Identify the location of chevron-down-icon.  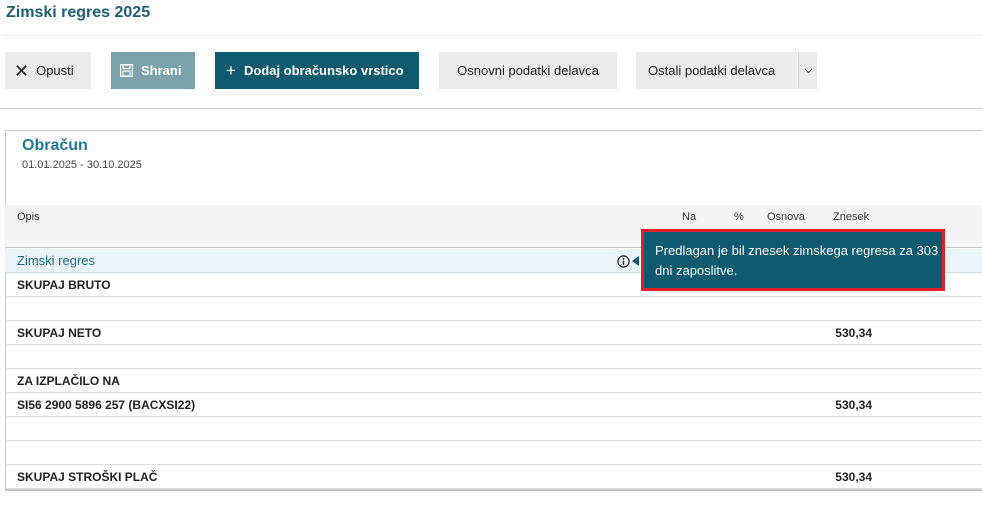
(808, 70).